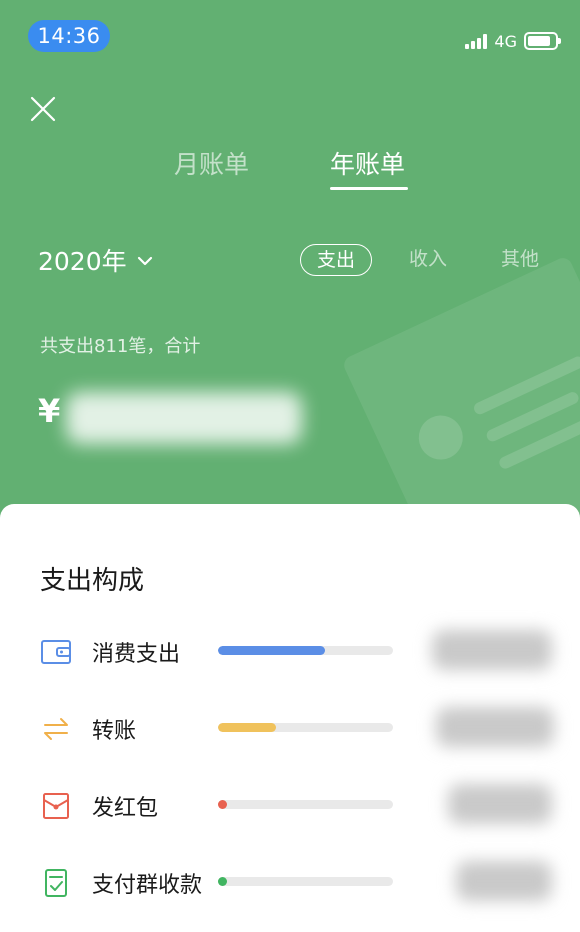 This screenshot has width=580, height=932. What do you see at coordinates (336, 260) in the screenshot?
I see `filter-expense: 支出` at bounding box center [336, 260].